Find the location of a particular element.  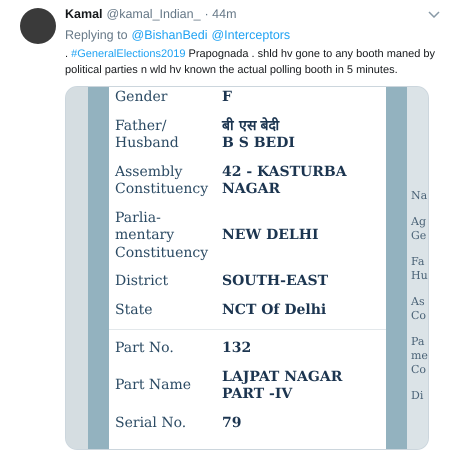

field-label: Part Name is located at coordinates (153, 386).